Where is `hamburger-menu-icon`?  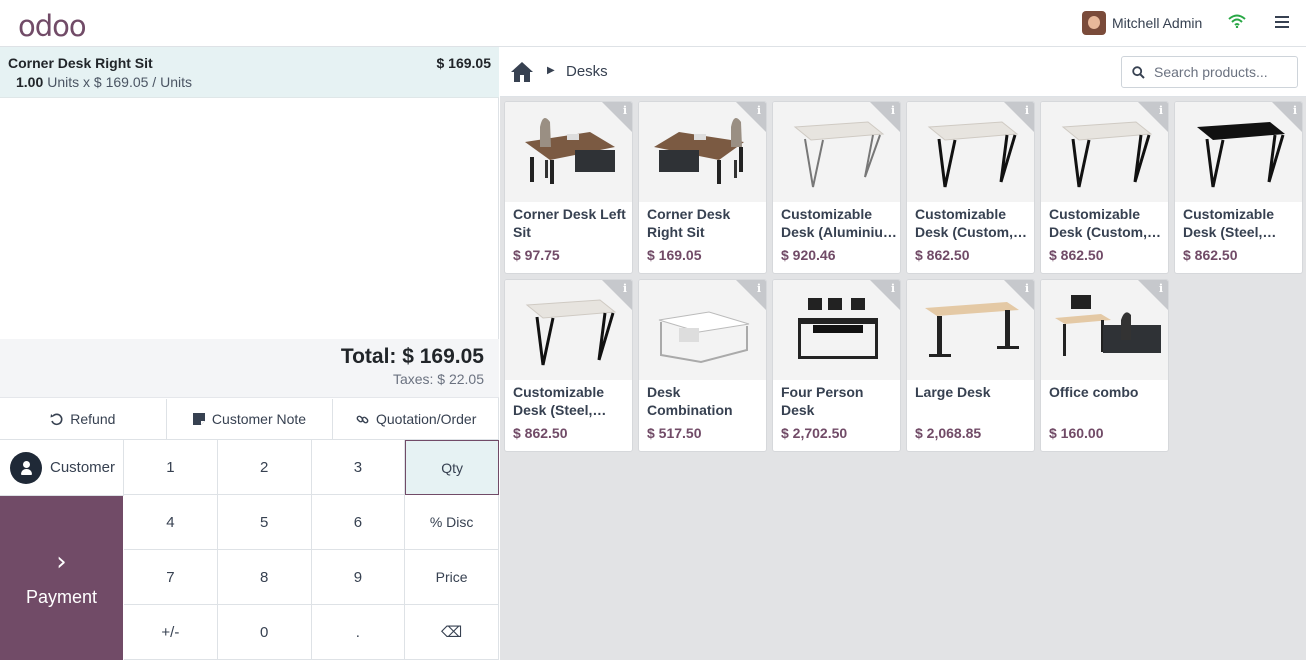
hamburger-menu-icon is located at coordinates (1282, 22).